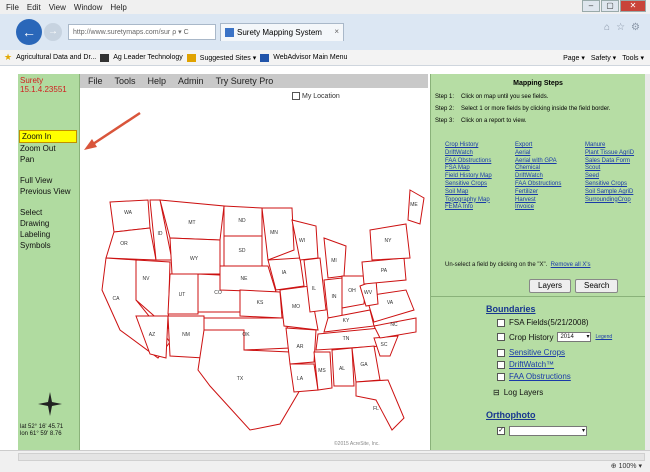  What do you see at coordinates (550, 208) in the screenshot?
I see `report-link: Invoice` at bounding box center [550, 208].